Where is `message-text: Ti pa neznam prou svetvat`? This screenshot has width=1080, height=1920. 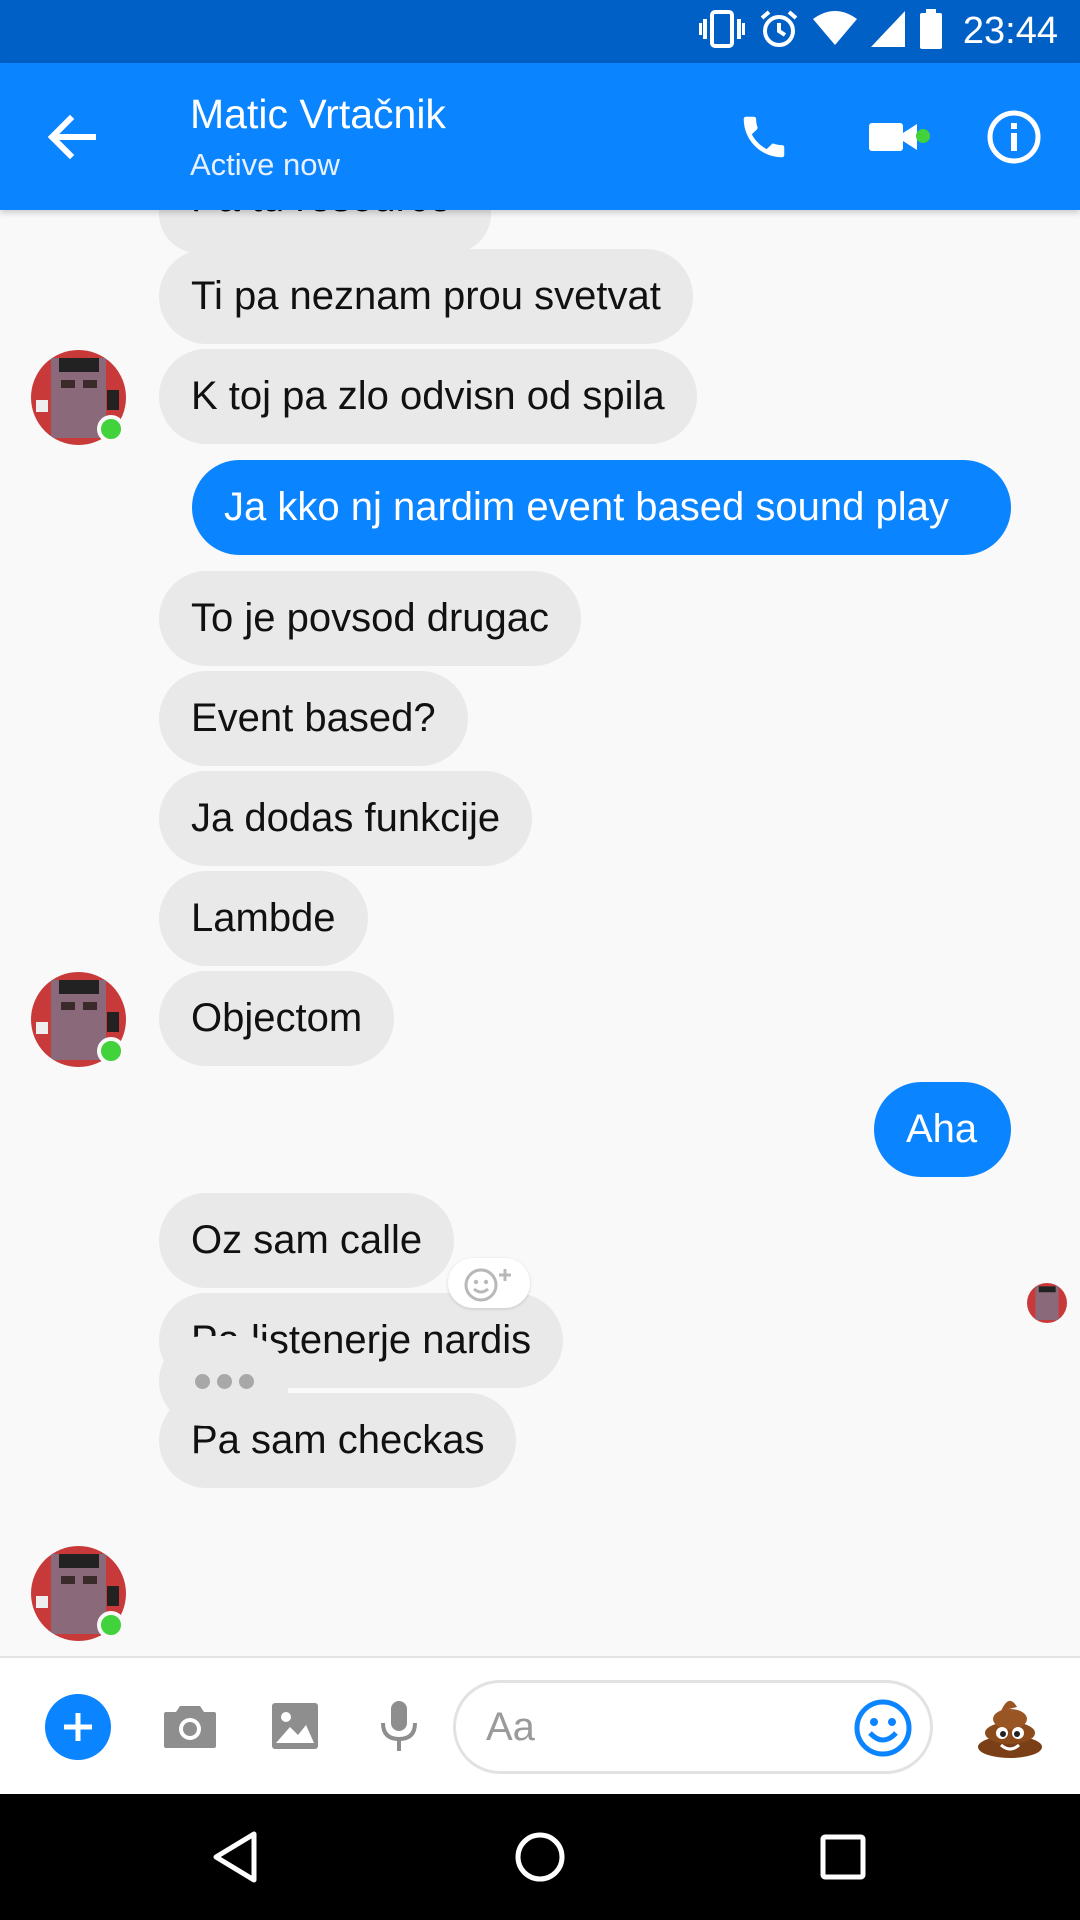
message-text: Ti pa neznam prou svetvat is located at coordinates (426, 296).